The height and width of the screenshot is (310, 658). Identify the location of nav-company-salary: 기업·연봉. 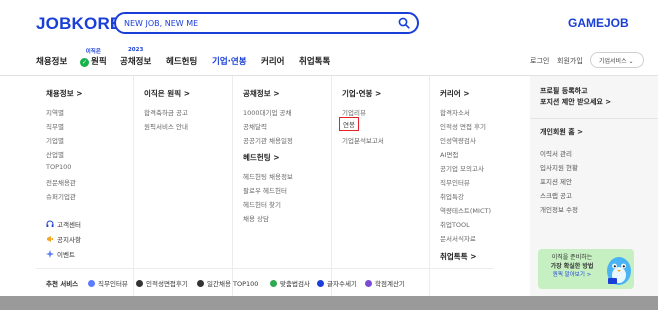
(229, 61).